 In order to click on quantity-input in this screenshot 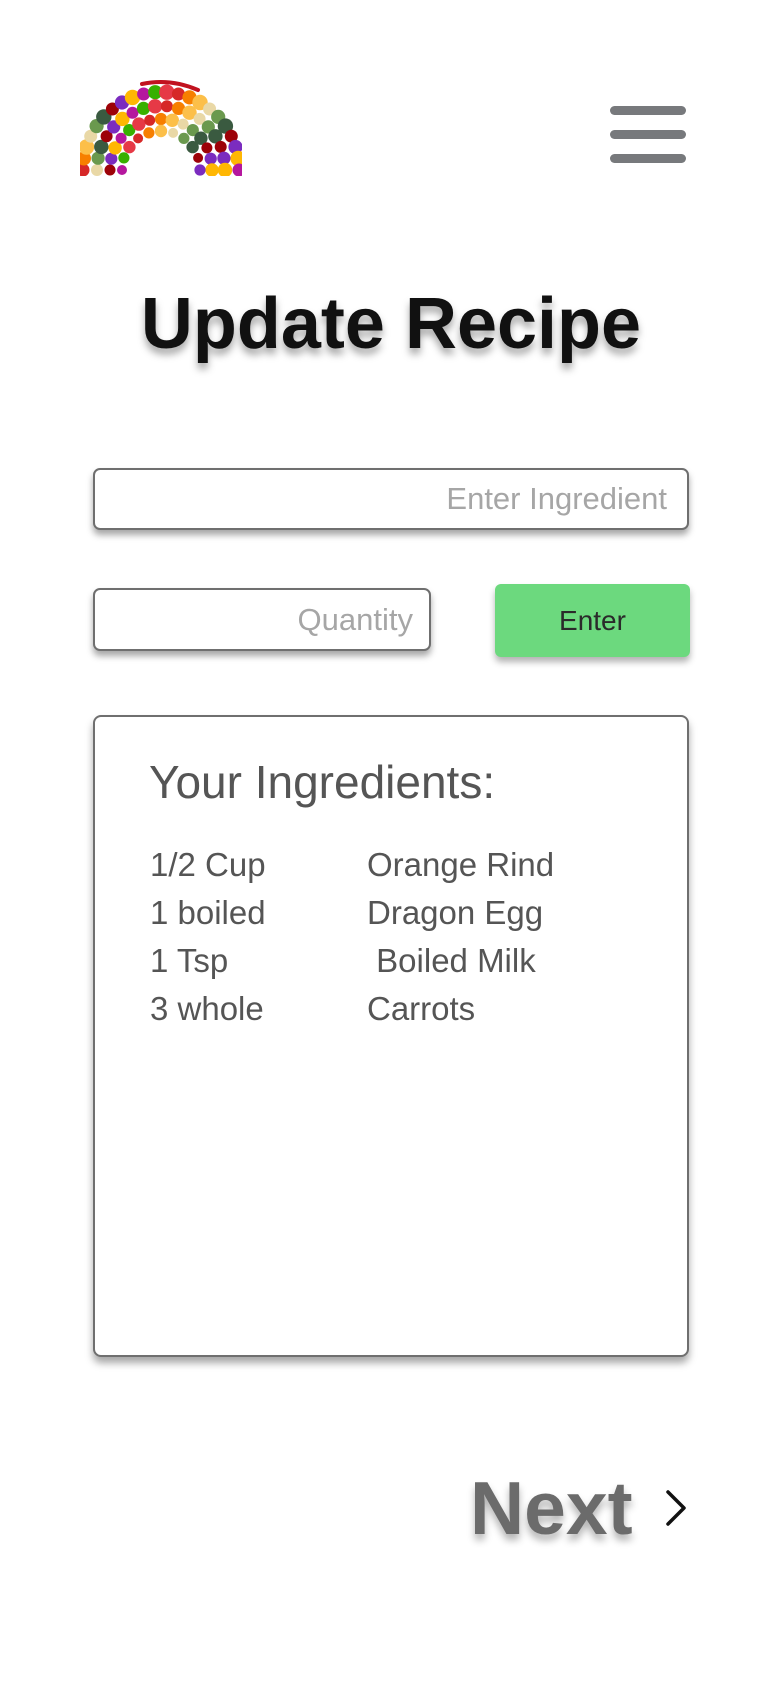, I will do `click(262, 619)`.